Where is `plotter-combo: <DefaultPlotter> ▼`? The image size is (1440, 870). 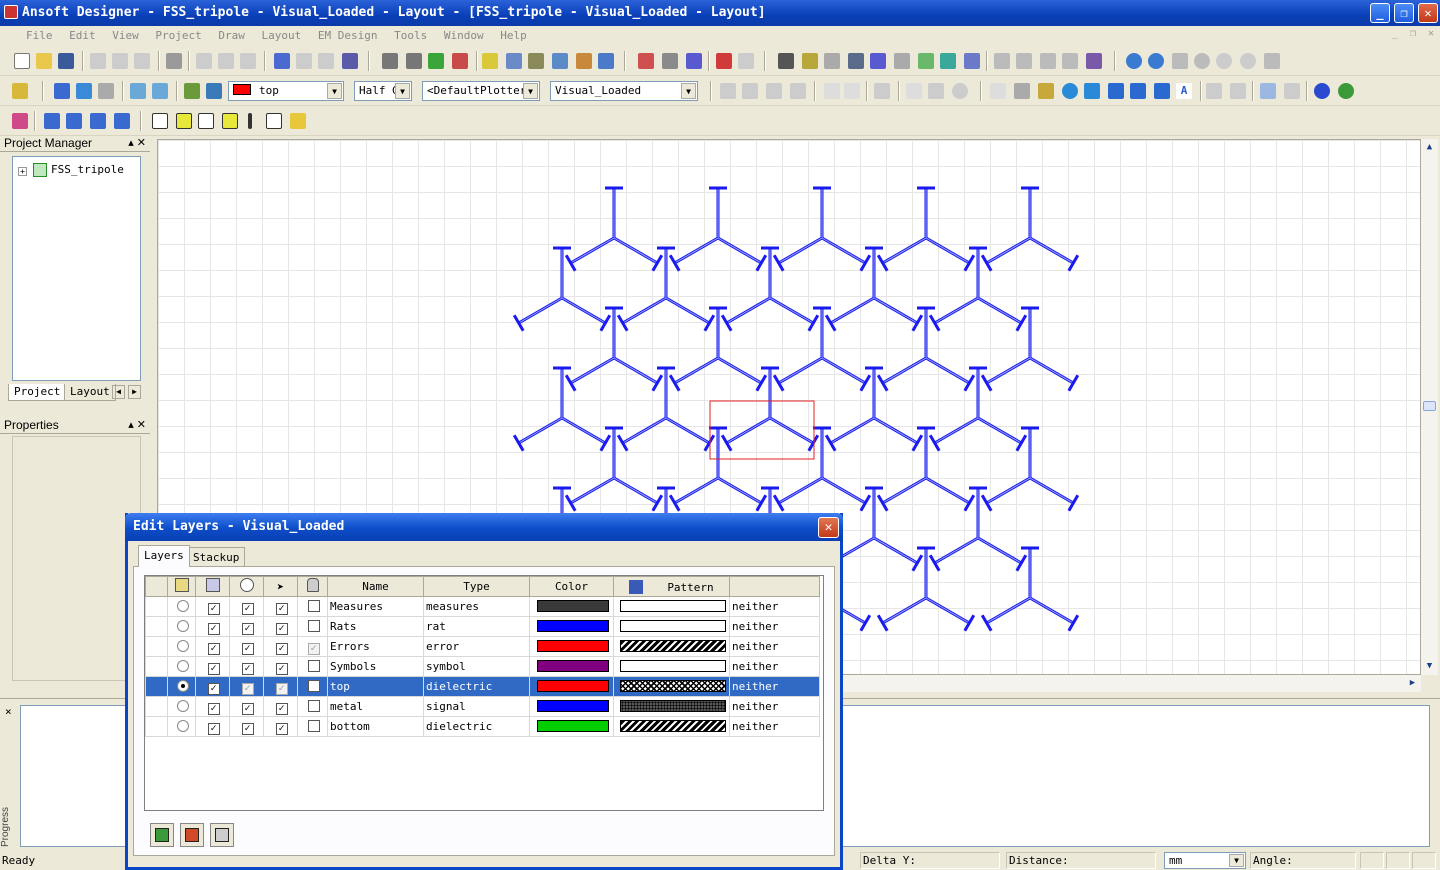 plotter-combo: <DefaultPlotter> ▼ is located at coordinates (481, 91).